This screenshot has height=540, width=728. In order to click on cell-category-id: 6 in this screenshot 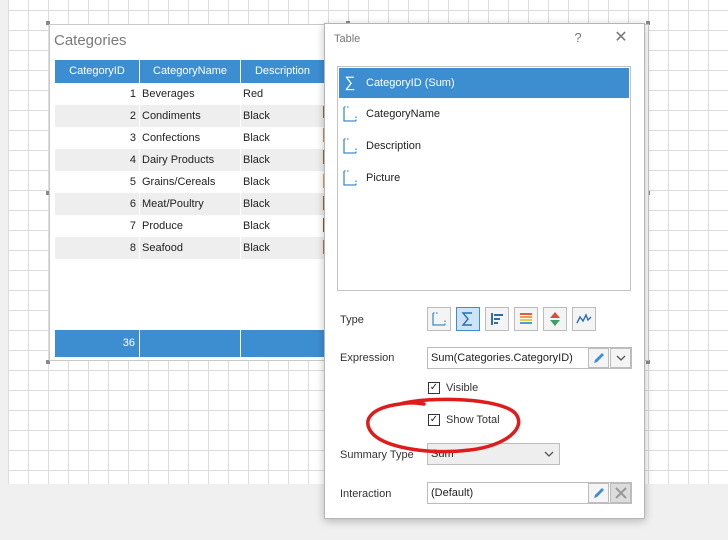, I will do `click(97, 204)`.